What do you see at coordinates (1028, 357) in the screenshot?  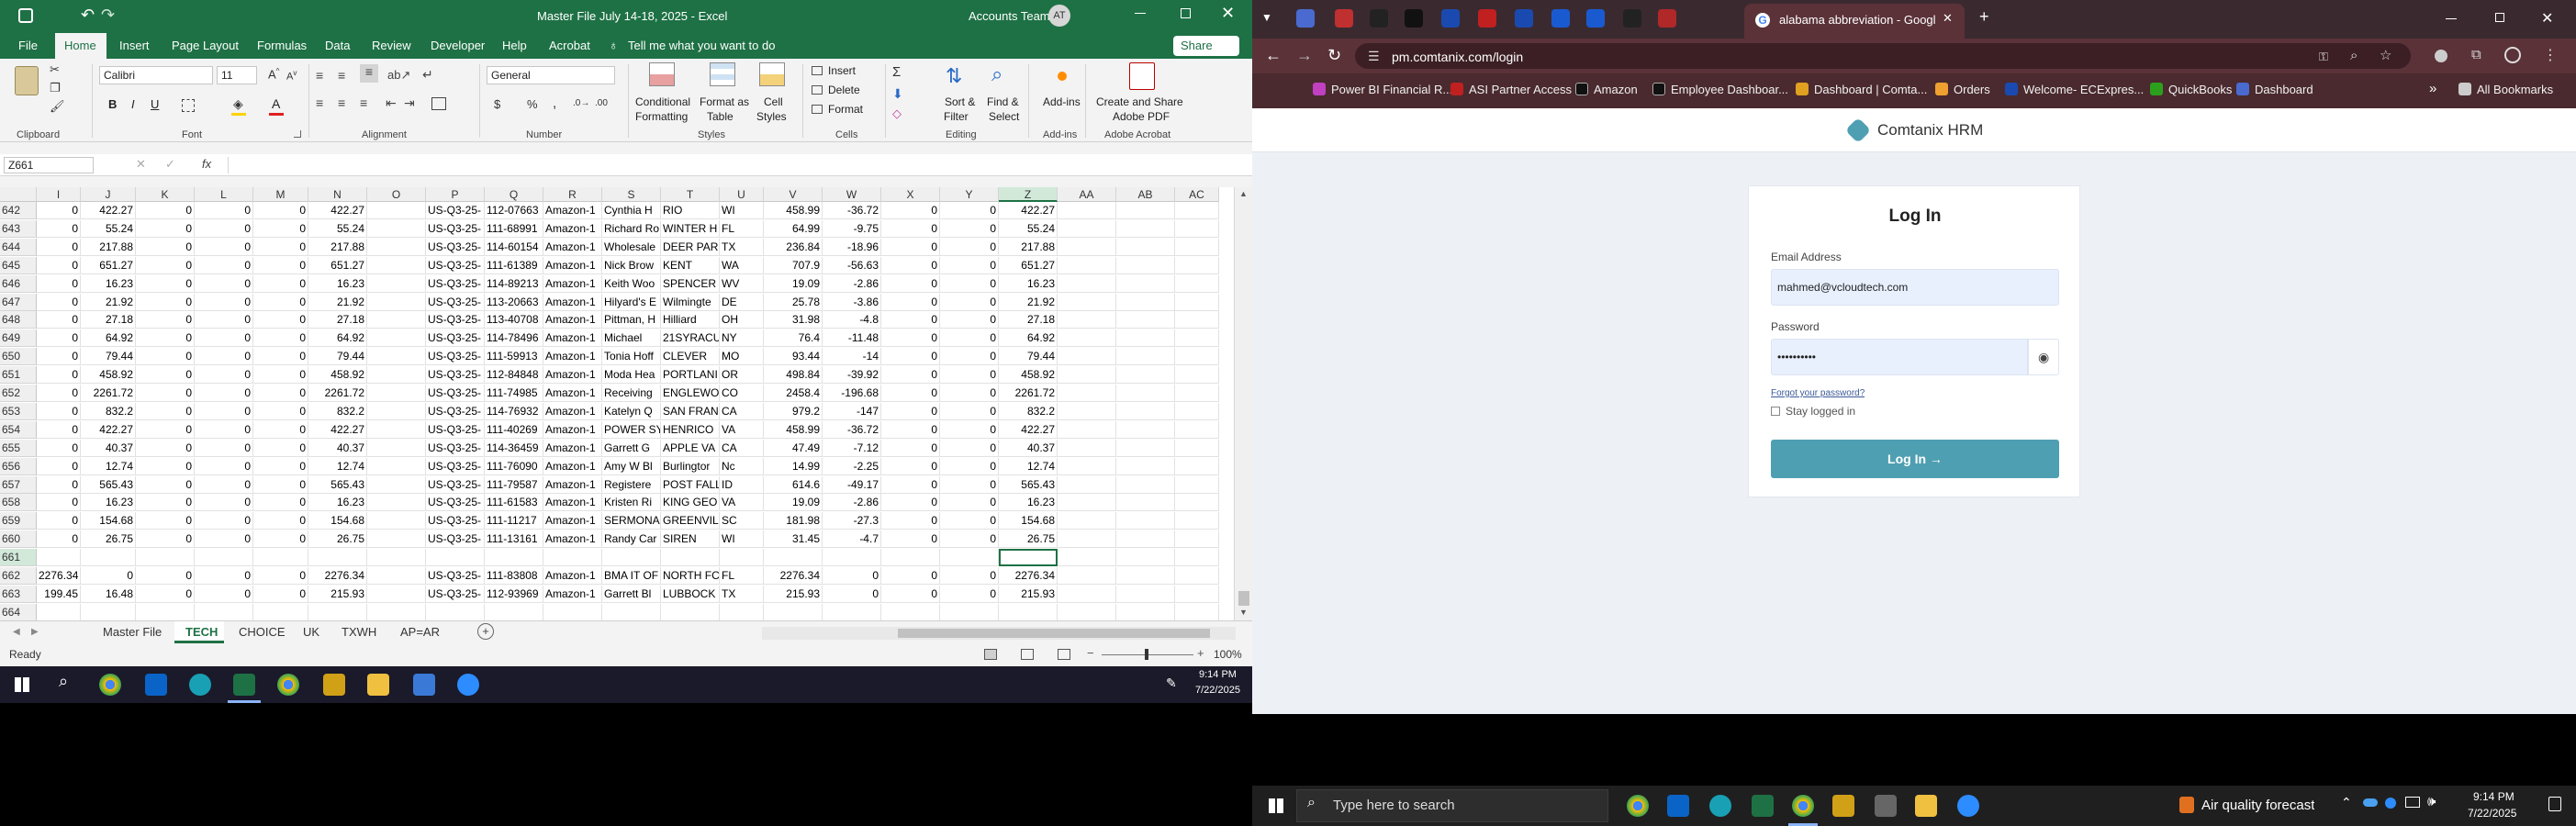 I see `table-cell: 79.44` at bounding box center [1028, 357].